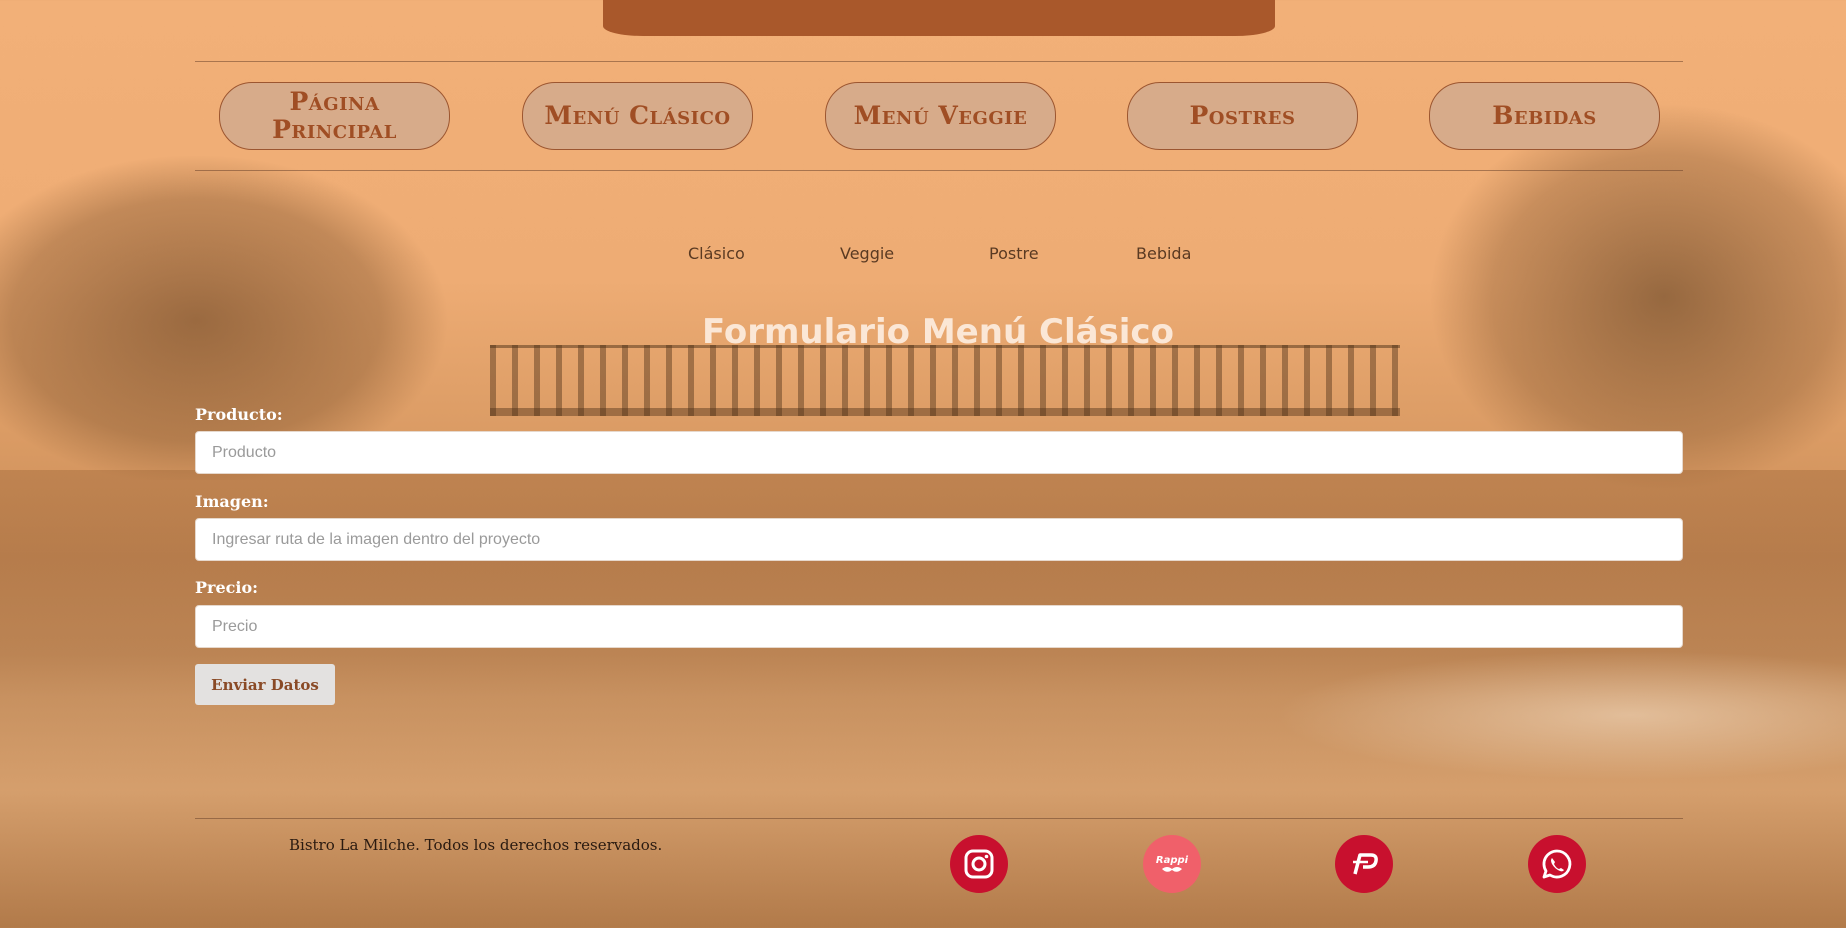  What do you see at coordinates (939, 170) in the screenshot?
I see `header-divider-bottom` at bounding box center [939, 170].